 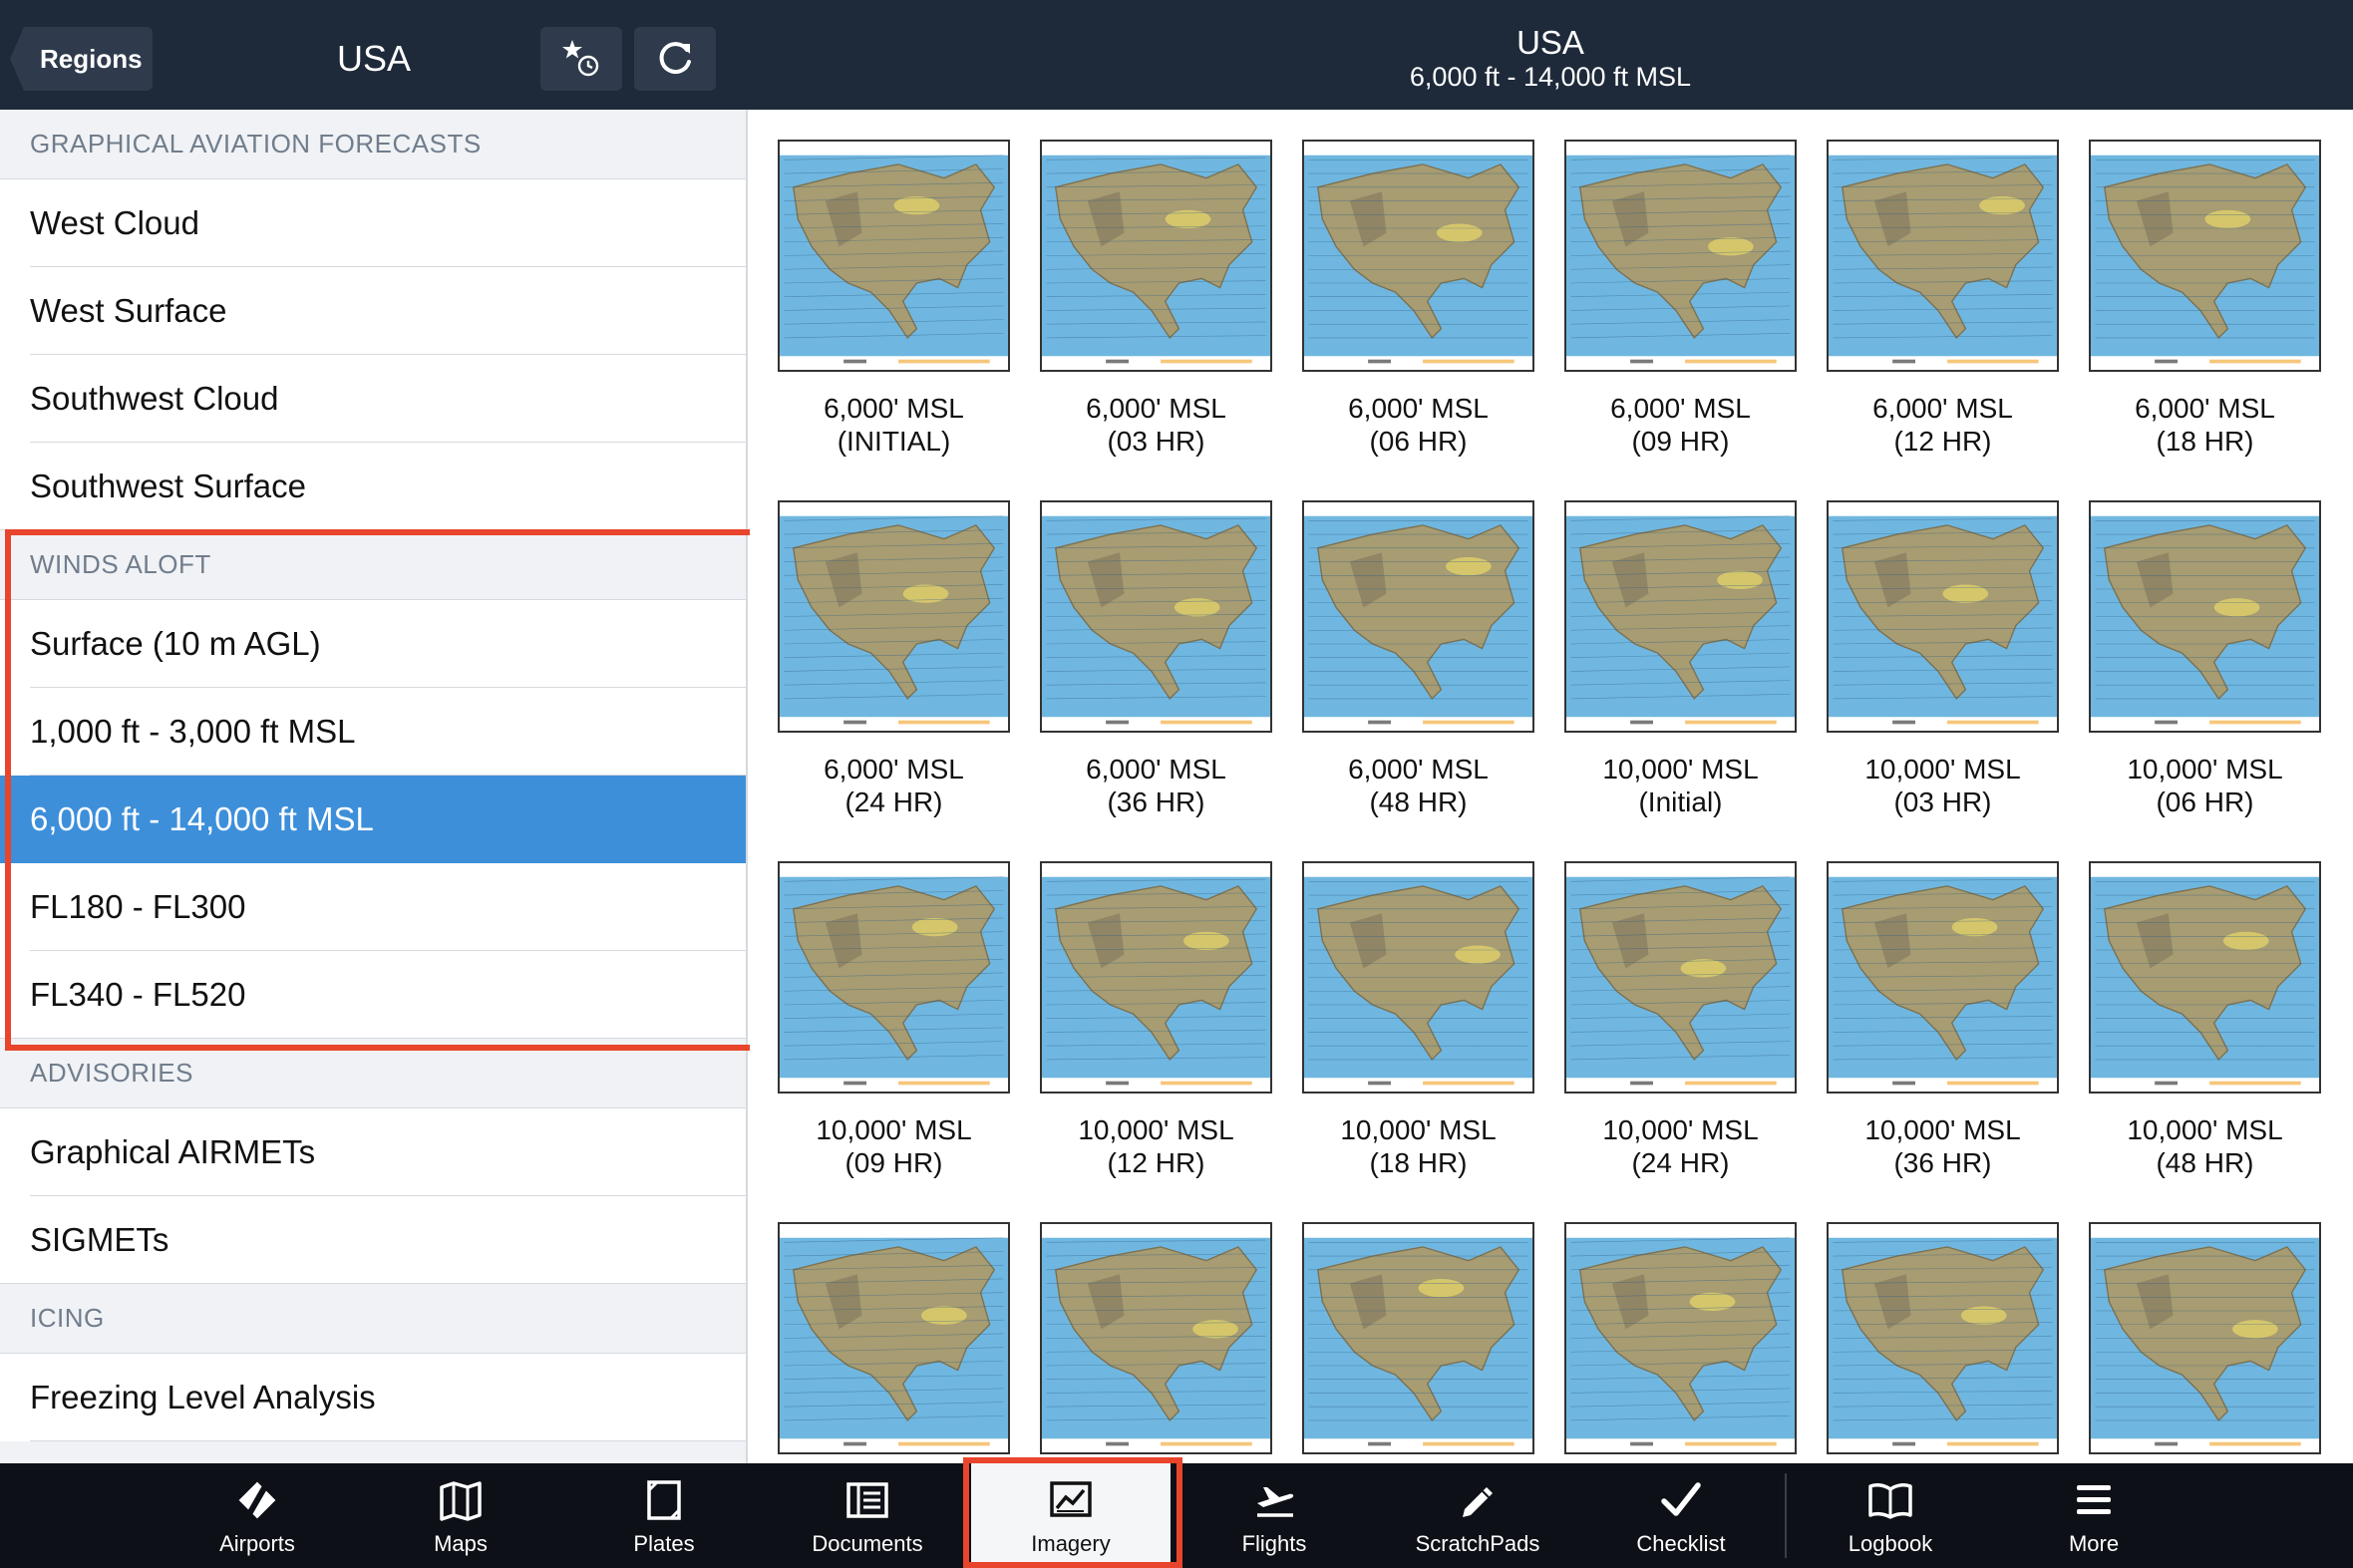 I want to click on tab-documents: Documents, so click(x=867, y=1515).